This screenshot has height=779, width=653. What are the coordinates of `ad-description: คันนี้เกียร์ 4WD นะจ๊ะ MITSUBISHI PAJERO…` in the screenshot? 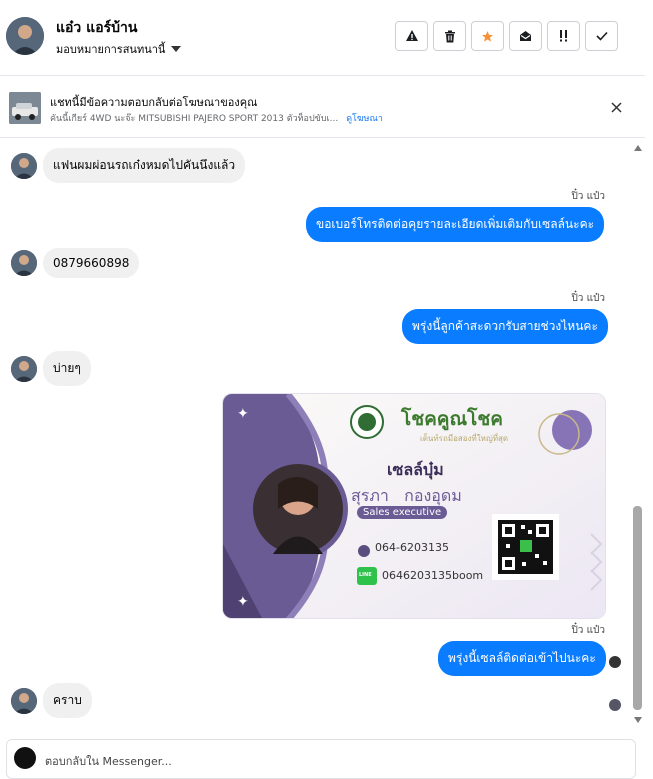 It's located at (194, 119).